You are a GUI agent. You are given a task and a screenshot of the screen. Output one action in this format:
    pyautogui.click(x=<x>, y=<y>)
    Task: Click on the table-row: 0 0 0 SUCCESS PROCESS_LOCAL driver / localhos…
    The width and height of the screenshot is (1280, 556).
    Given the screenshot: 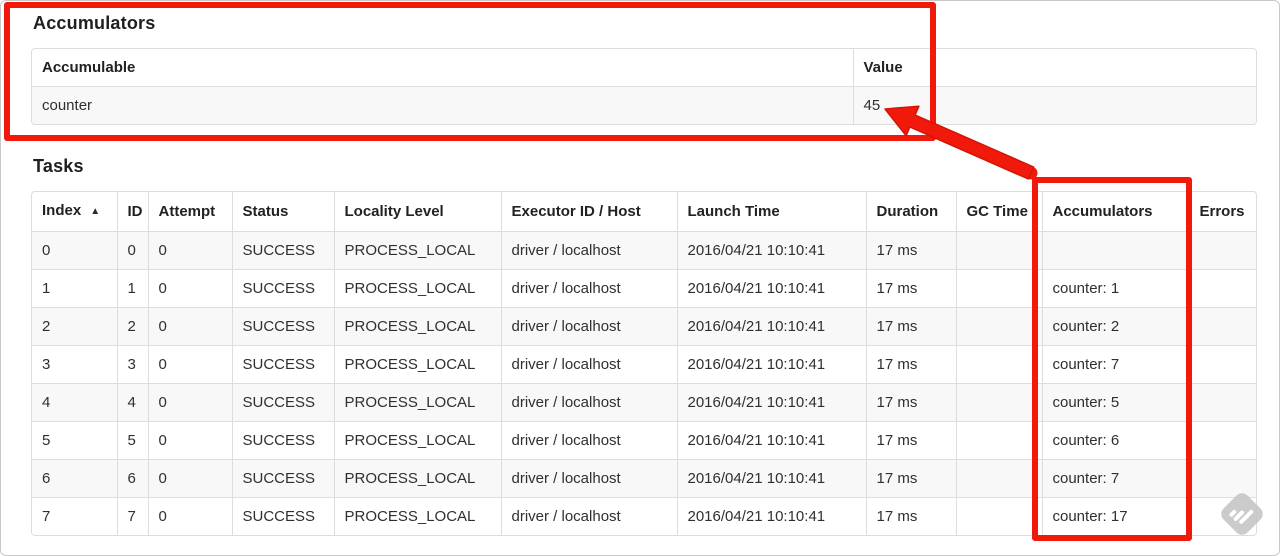 What is the action you would take?
    pyautogui.click(x=644, y=250)
    